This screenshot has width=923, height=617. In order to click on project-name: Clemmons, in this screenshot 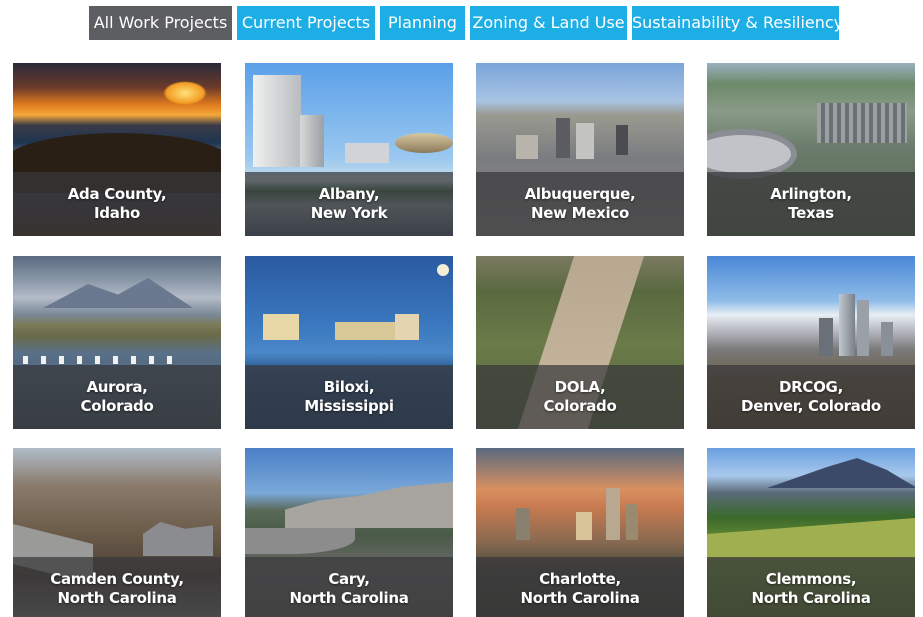, I will do `click(811, 579)`.